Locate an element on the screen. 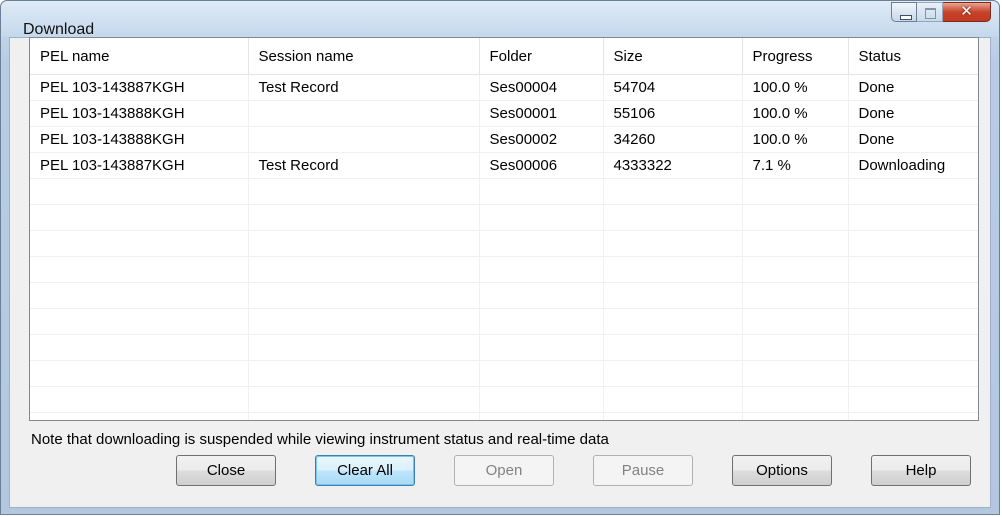  cell-size: 4333322 is located at coordinates (673, 165).